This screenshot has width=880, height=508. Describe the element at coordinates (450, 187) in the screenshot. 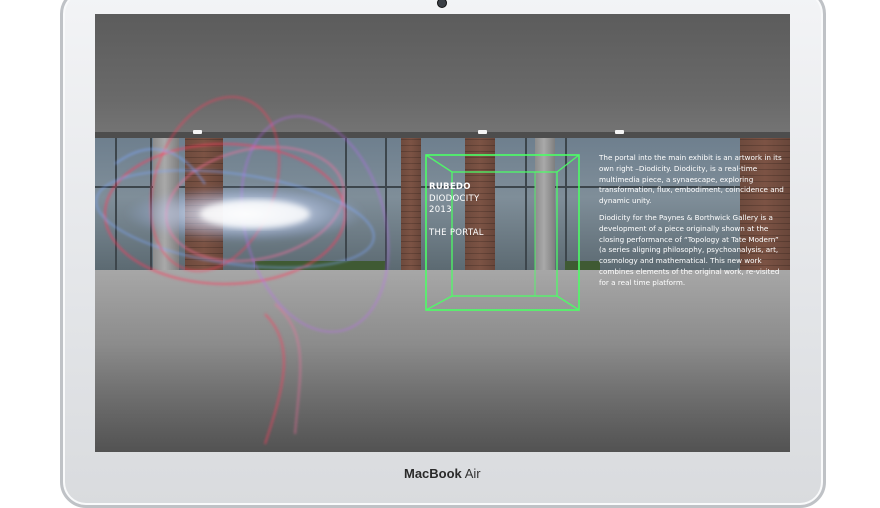

I see `artist-name: RUBEDO` at that location.